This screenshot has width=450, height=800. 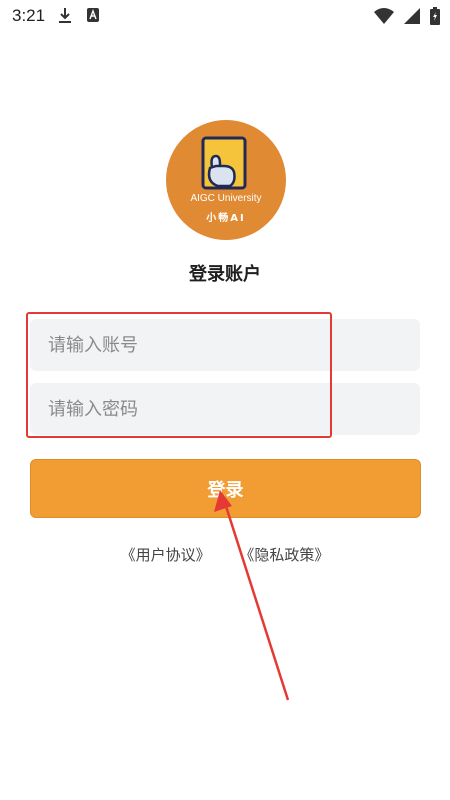 I want to click on logo-text-university: AIGC University, so click(x=226, y=198).